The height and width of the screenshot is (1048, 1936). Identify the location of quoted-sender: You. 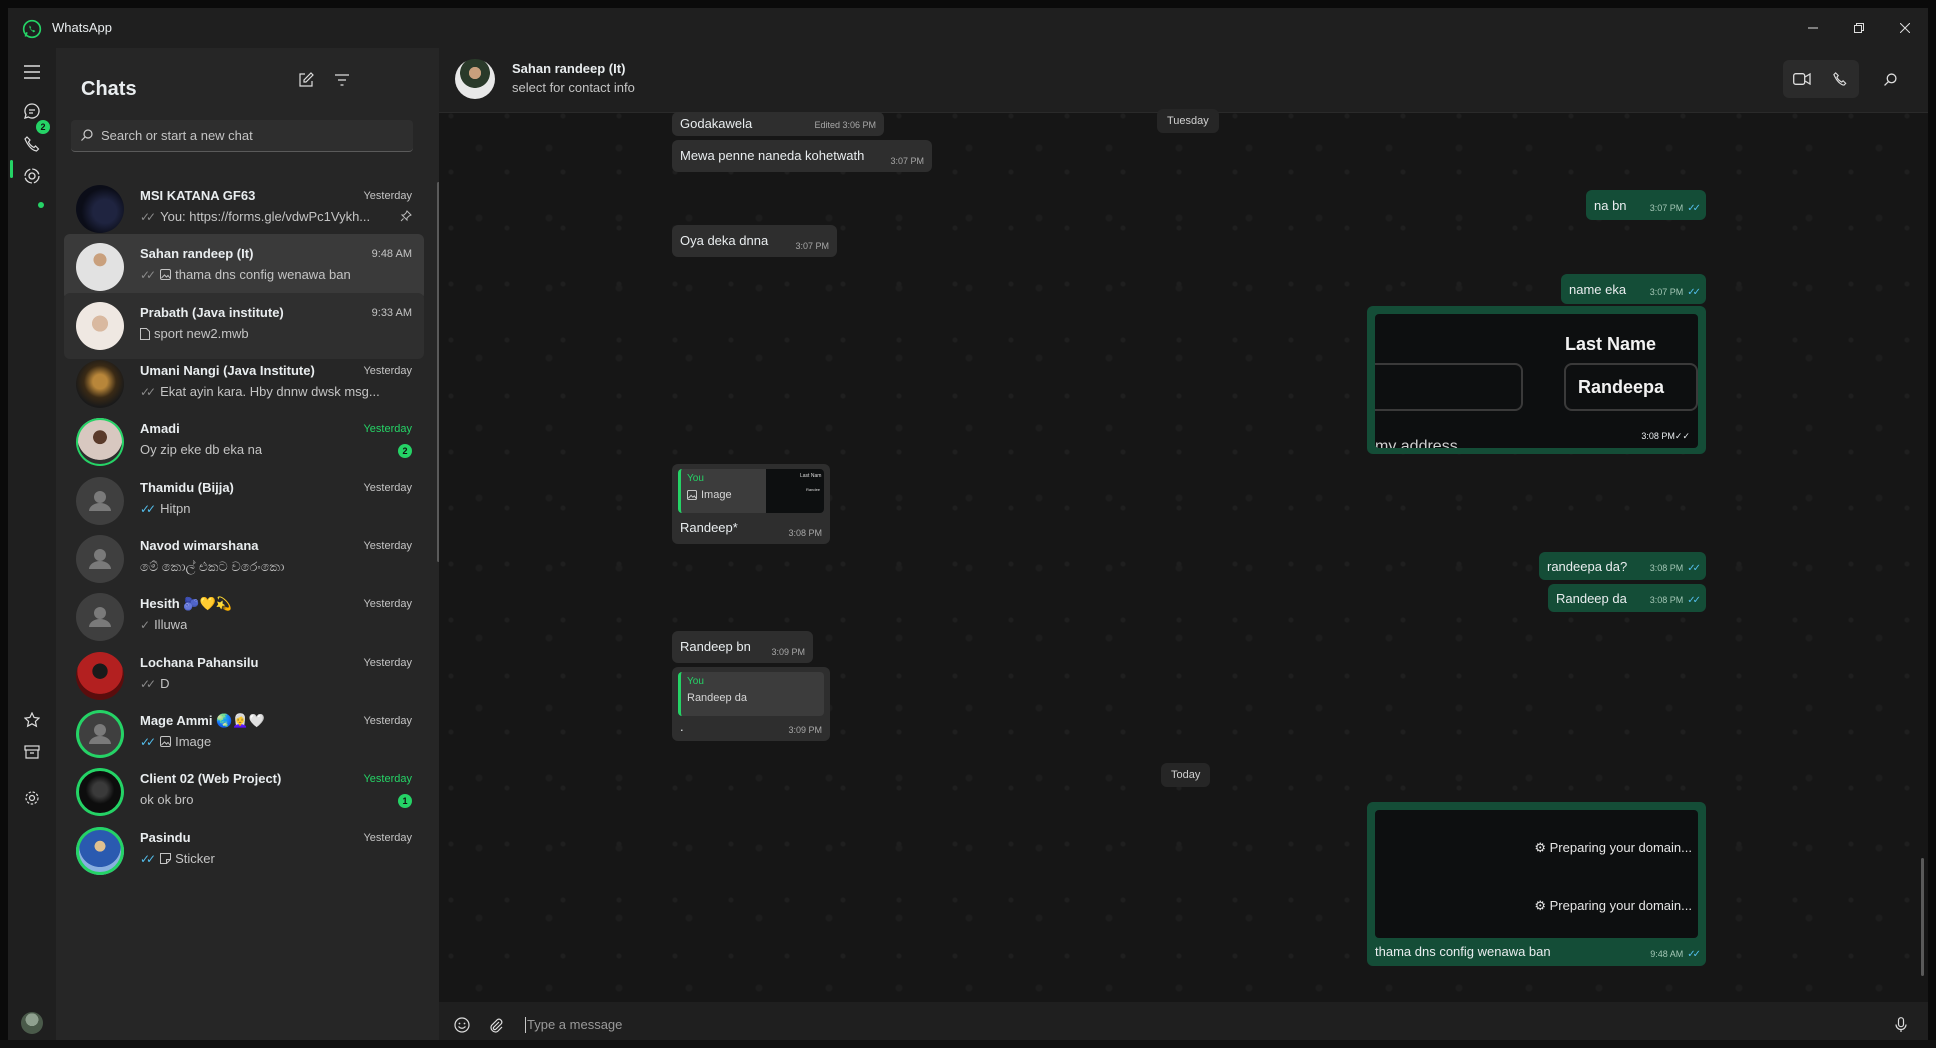
(695, 478).